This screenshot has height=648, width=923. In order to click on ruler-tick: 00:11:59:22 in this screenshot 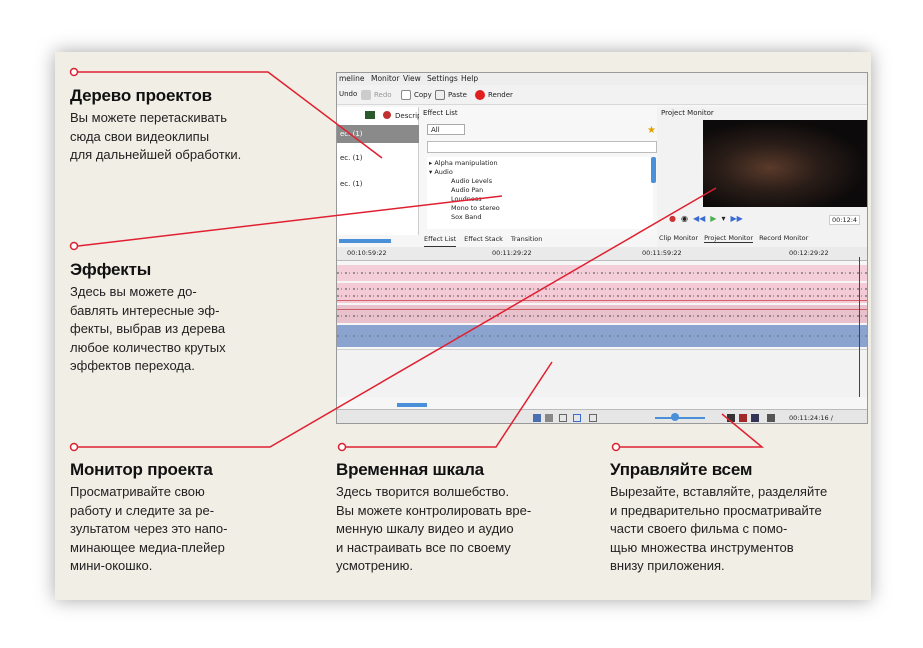, I will do `click(662, 253)`.